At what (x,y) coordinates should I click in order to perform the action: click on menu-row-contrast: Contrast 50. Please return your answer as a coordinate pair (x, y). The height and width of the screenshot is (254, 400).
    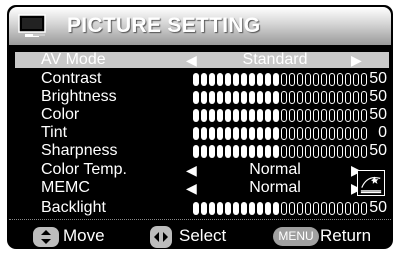
    Looking at the image, I should click on (202, 79).